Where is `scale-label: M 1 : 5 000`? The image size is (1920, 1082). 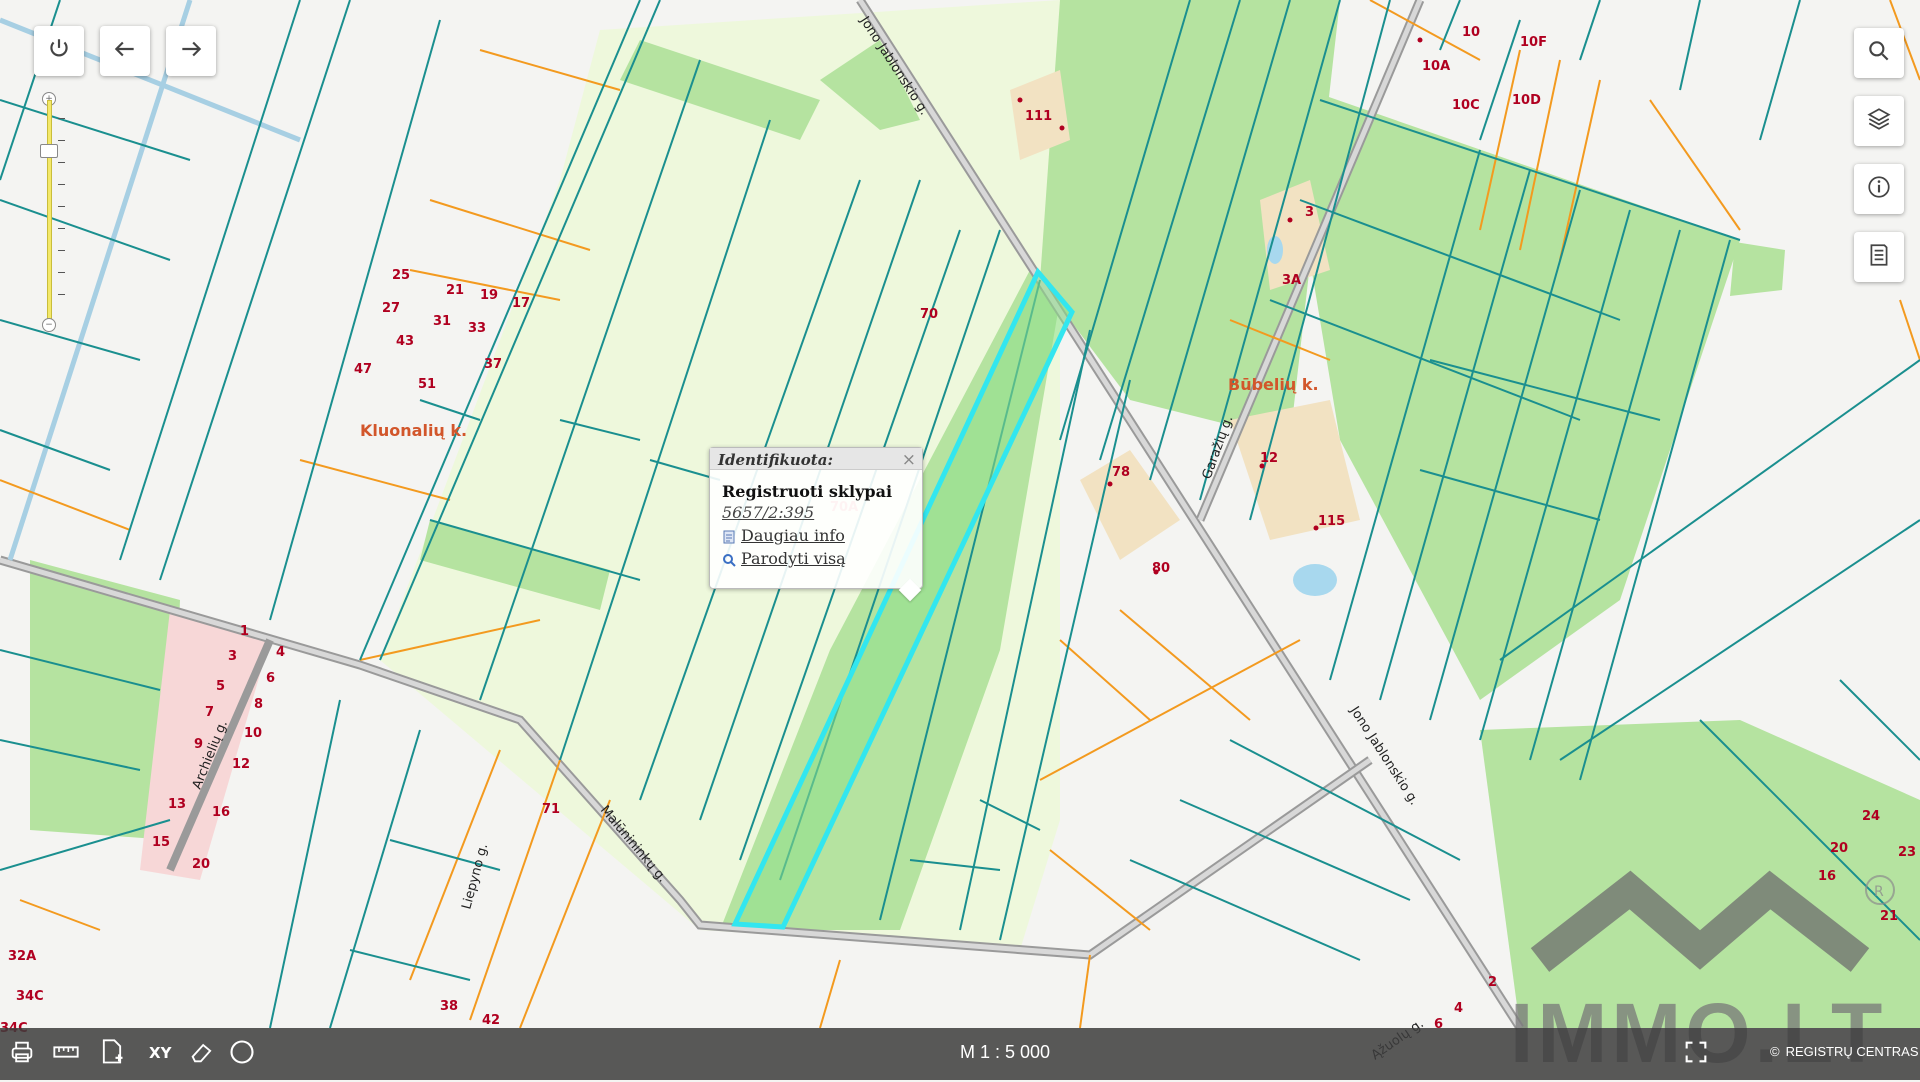
scale-label: M 1 : 5 000 is located at coordinates (1005, 1052).